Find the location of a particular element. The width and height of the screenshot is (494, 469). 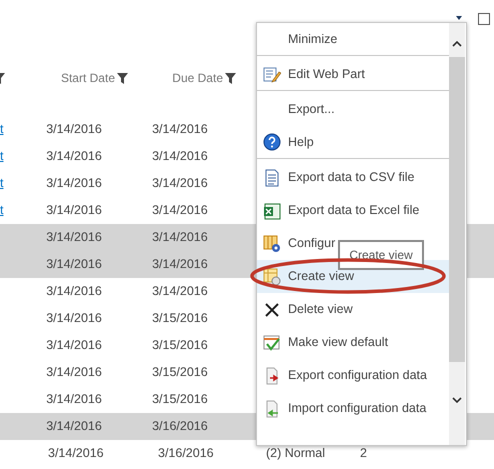

column-header: Start Date is located at coordinates (87, 78).